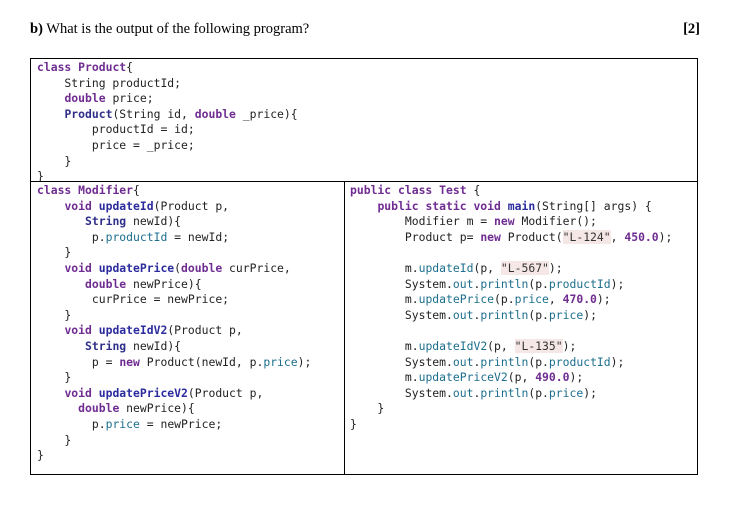 The image size is (736, 506). What do you see at coordinates (133, 330) in the screenshot?
I see `method-name: updateIdV2` at bounding box center [133, 330].